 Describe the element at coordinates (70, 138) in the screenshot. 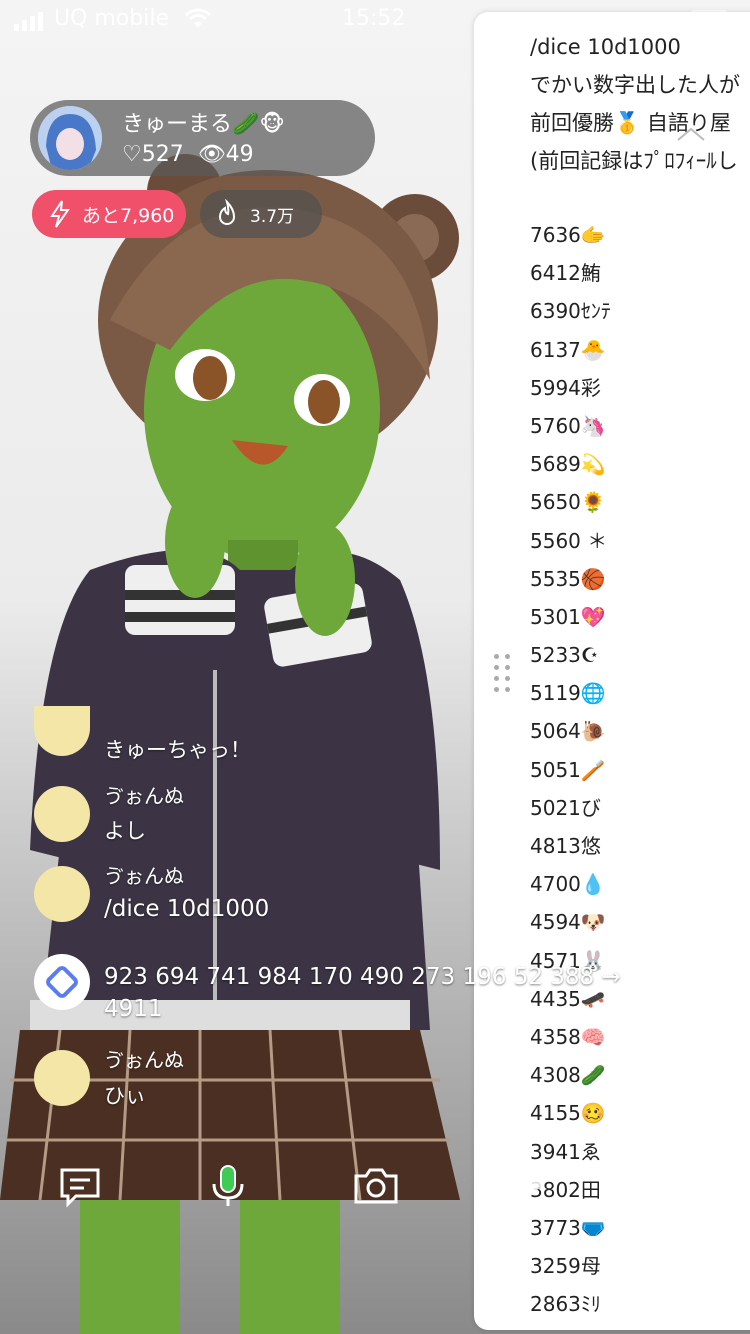

I see `host-avatar` at that location.